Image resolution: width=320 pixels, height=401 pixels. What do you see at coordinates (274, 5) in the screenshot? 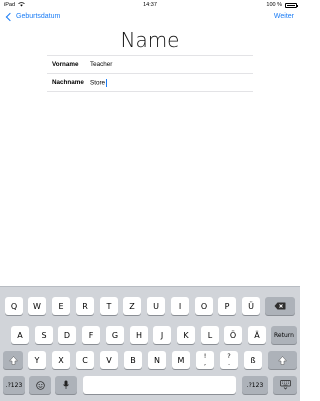
I see `battery-percent: 100 %` at bounding box center [274, 5].